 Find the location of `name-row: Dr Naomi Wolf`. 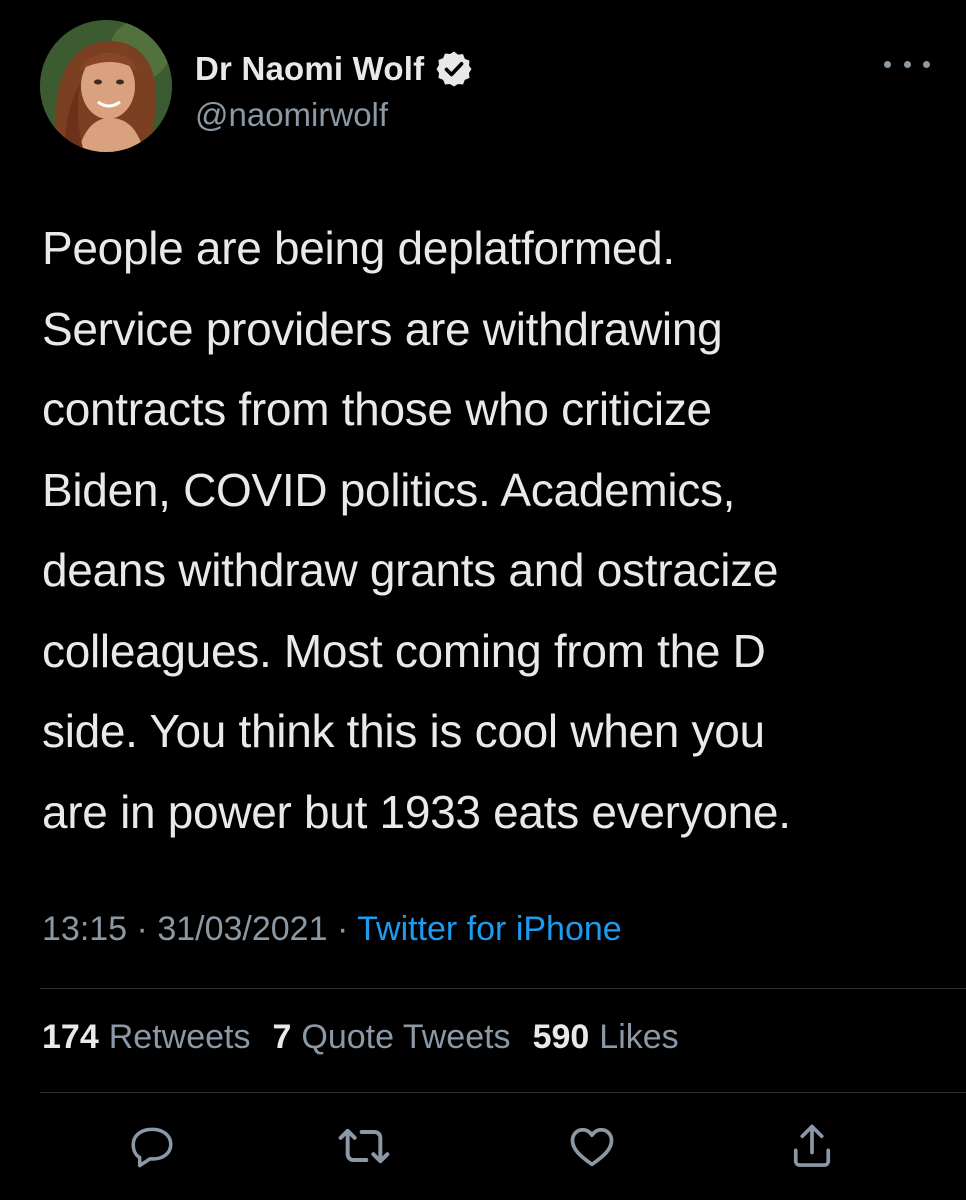

name-row: Dr Naomi Wolf is located at coordinates (334, 69).